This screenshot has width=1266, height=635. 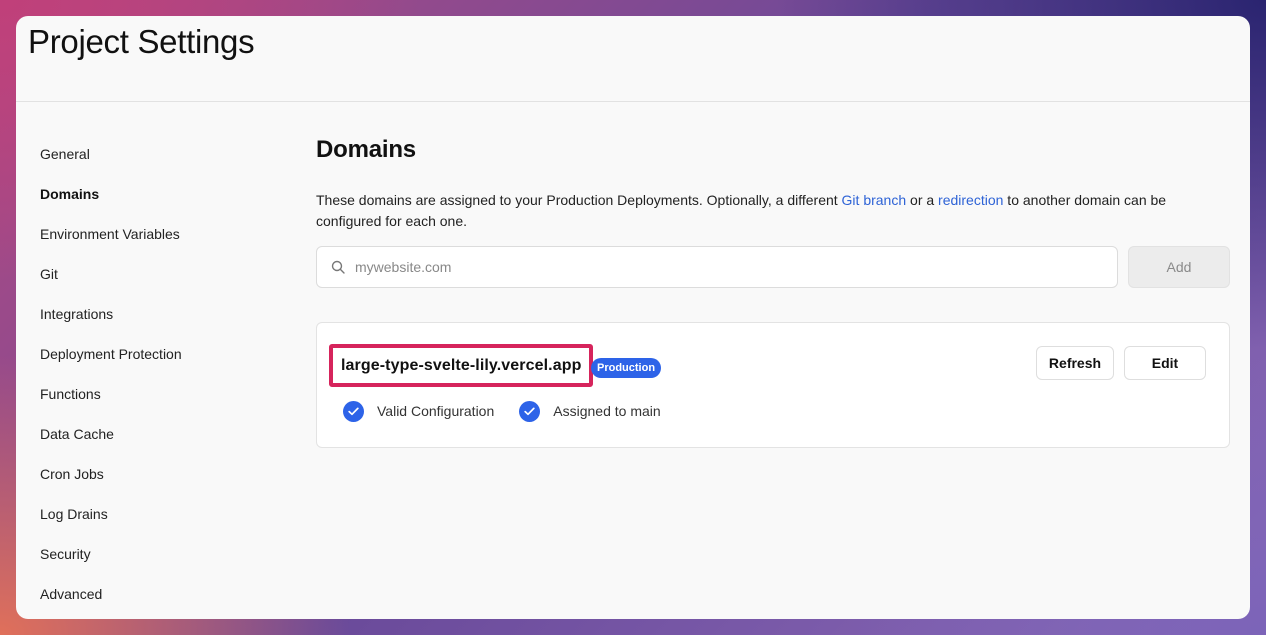 I want to click on domain-search-box, so click(x=717, y=267).